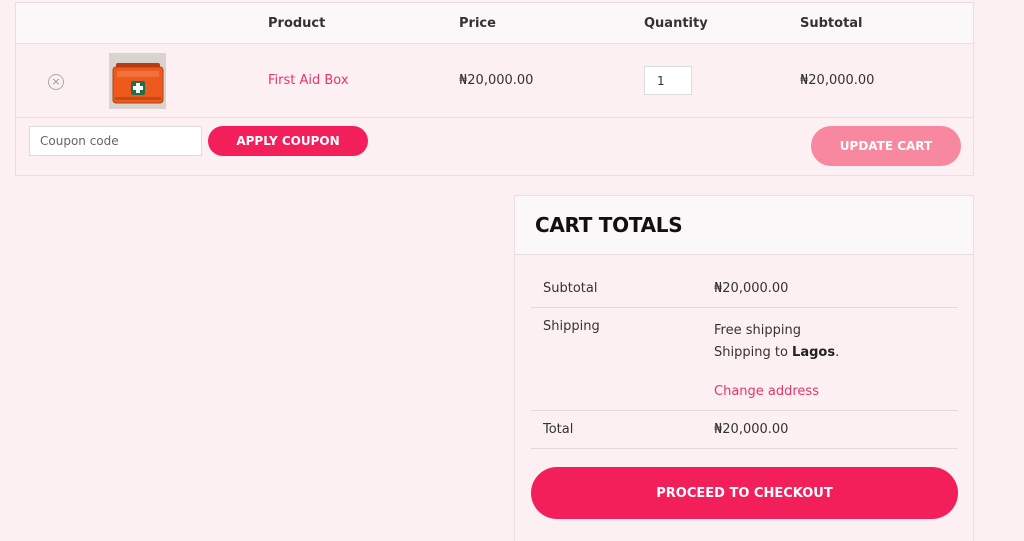 The image size is (1024, 541). I want to click on header-quantity: Quantity, so click(676, 23).